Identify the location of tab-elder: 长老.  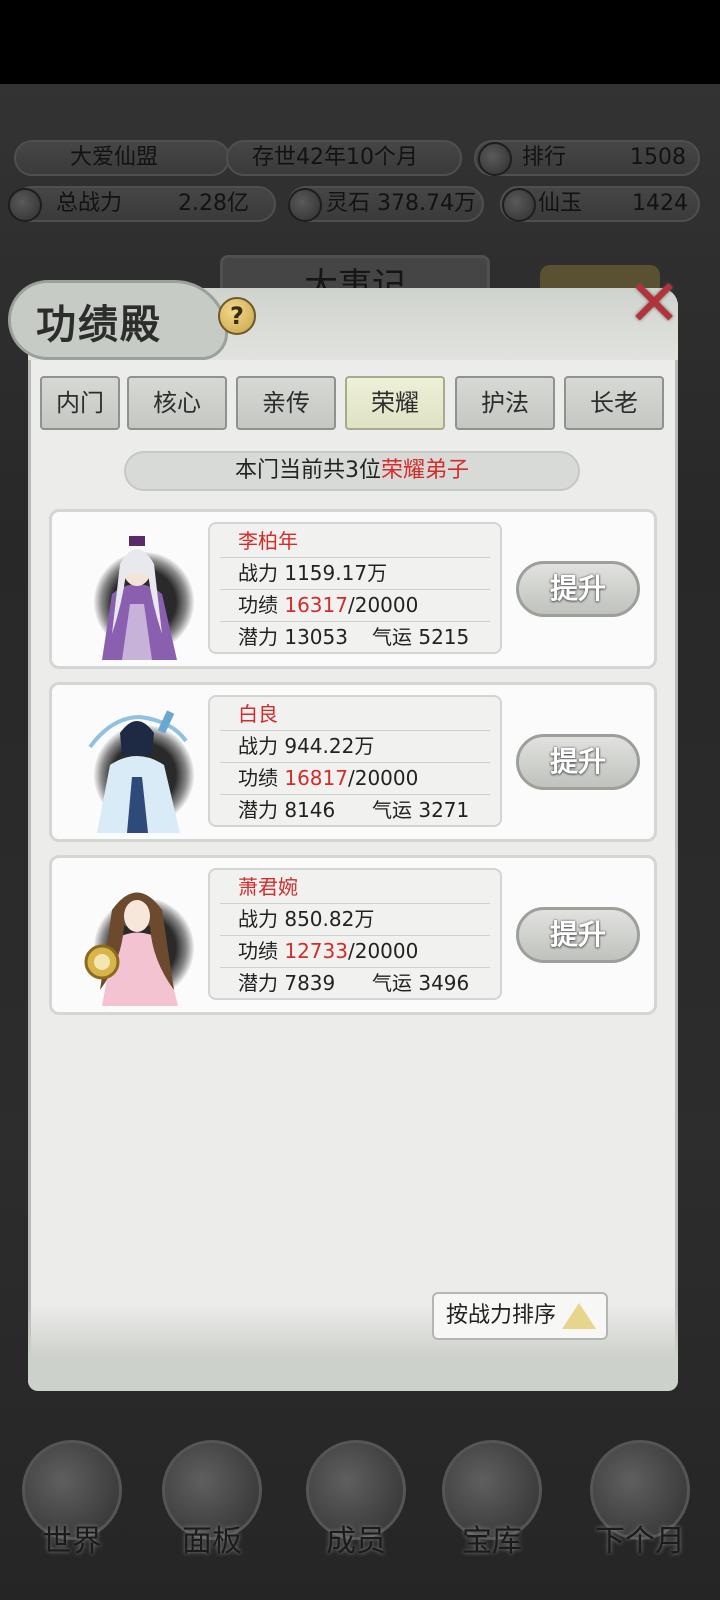
(614, 403).